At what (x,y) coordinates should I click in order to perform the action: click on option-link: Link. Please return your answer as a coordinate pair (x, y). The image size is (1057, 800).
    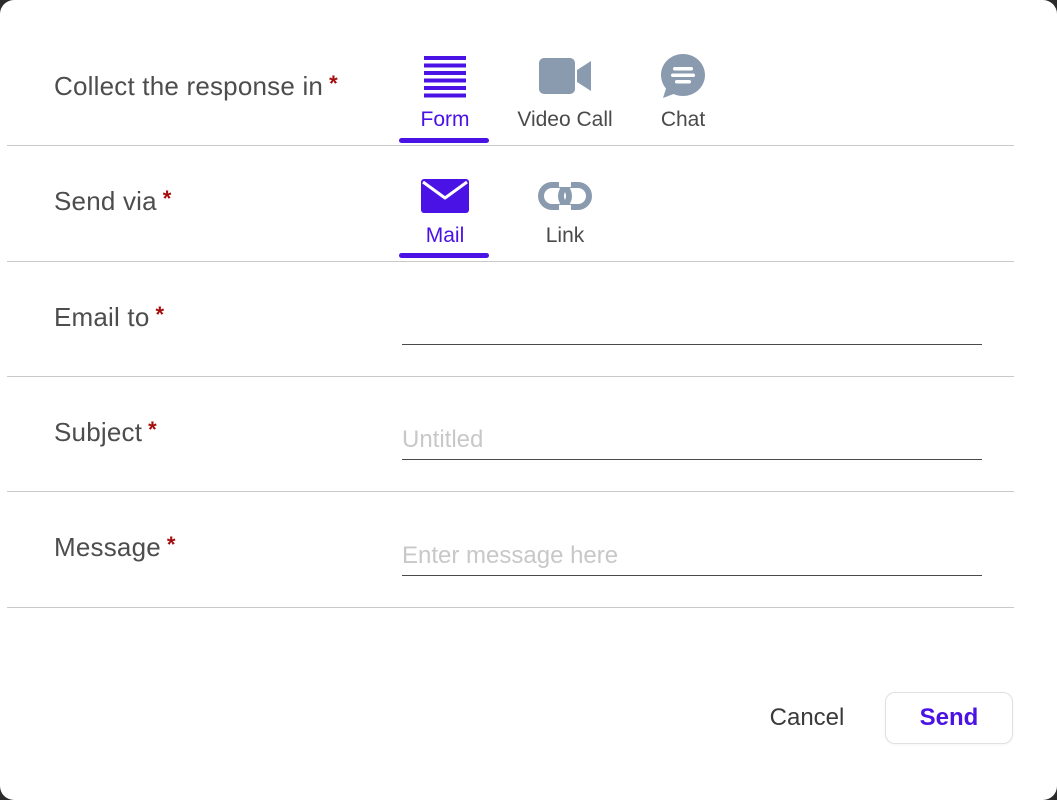
    Looking at the image, I should click on (565, 214).